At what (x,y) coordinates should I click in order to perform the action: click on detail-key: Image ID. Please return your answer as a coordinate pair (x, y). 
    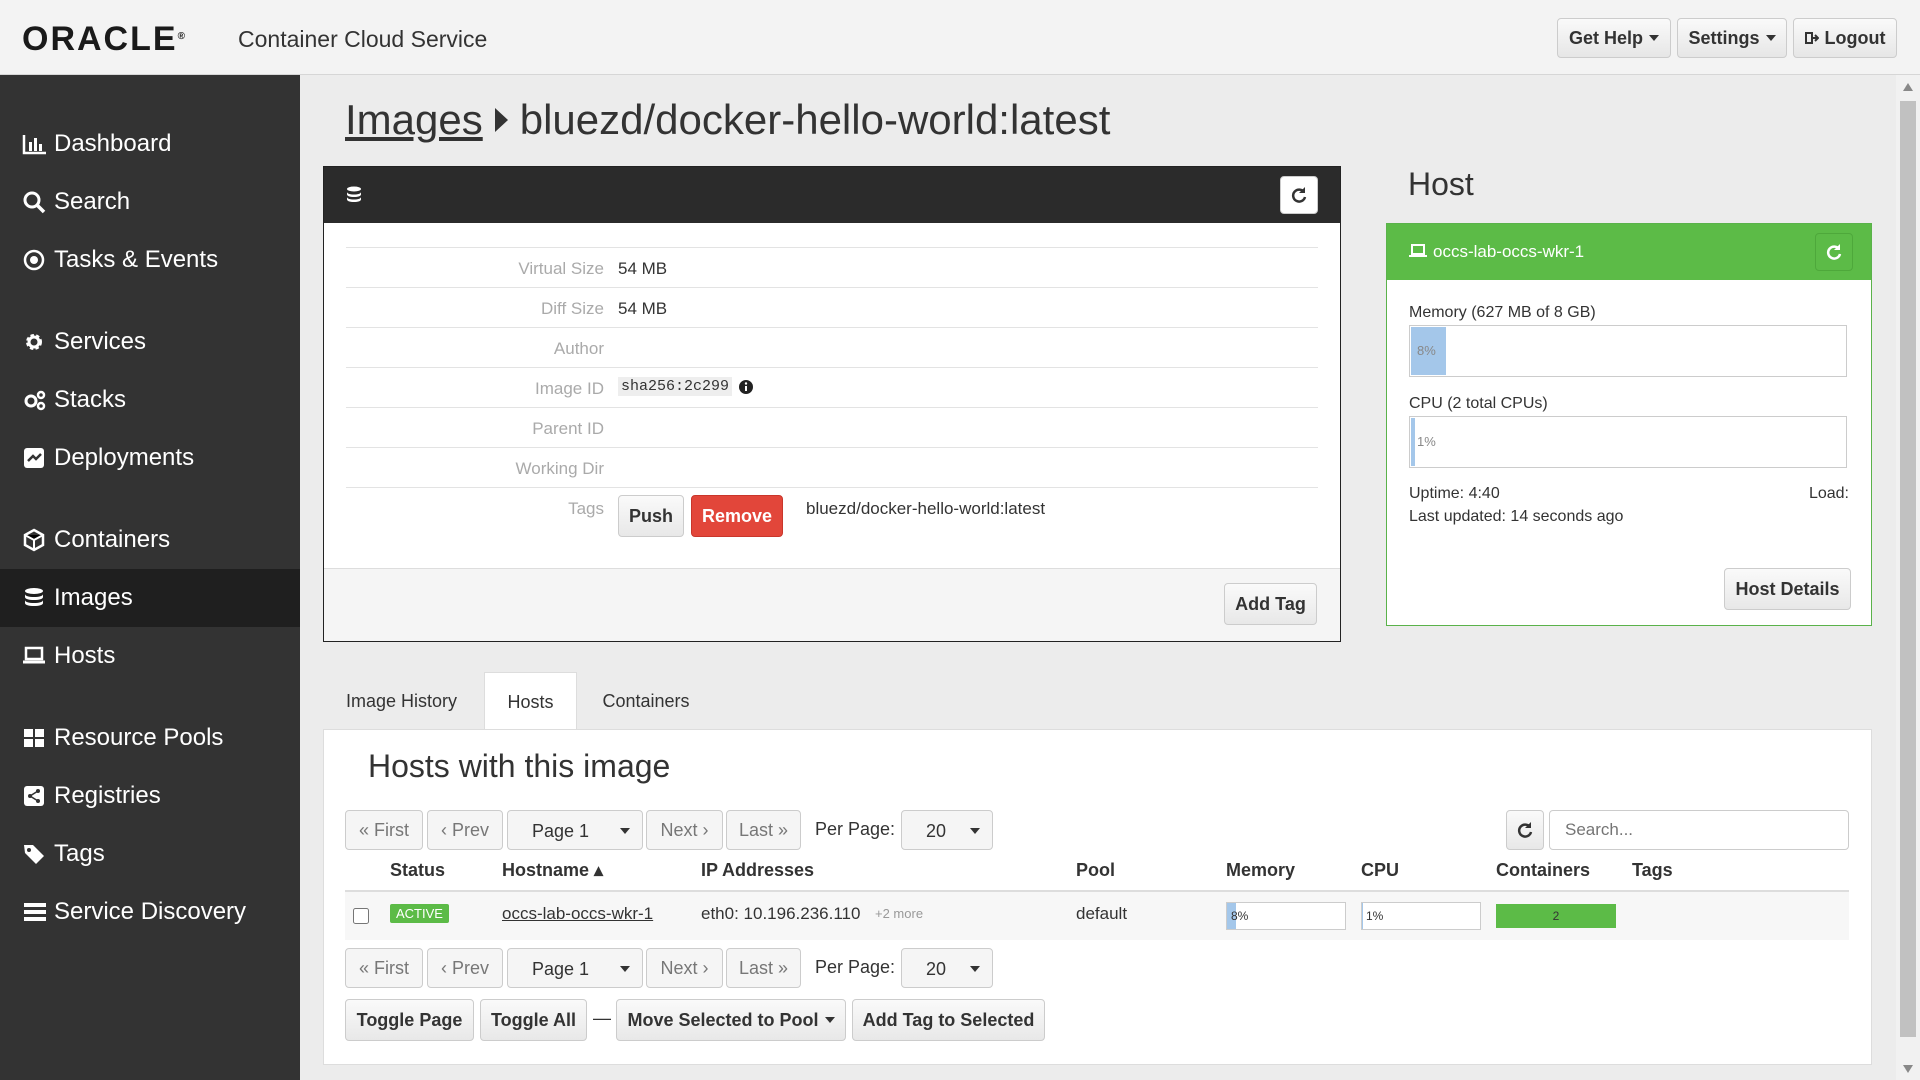
    Looking at the image, I should click on (569, 388).